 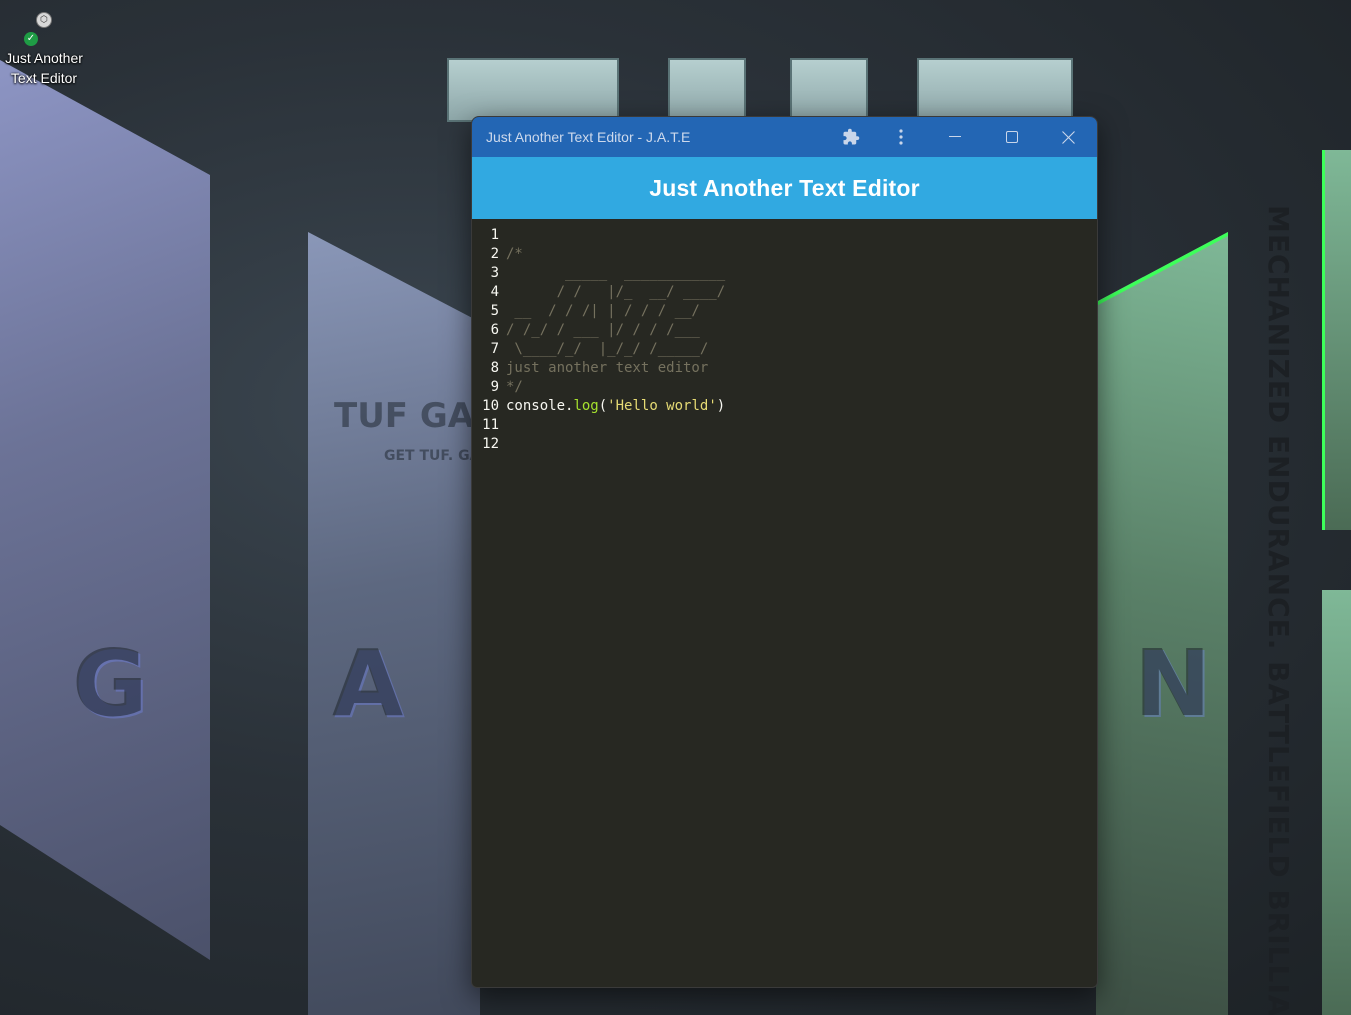 I want to click on sync-status-icon: ✓, so click(x=31, y=39).